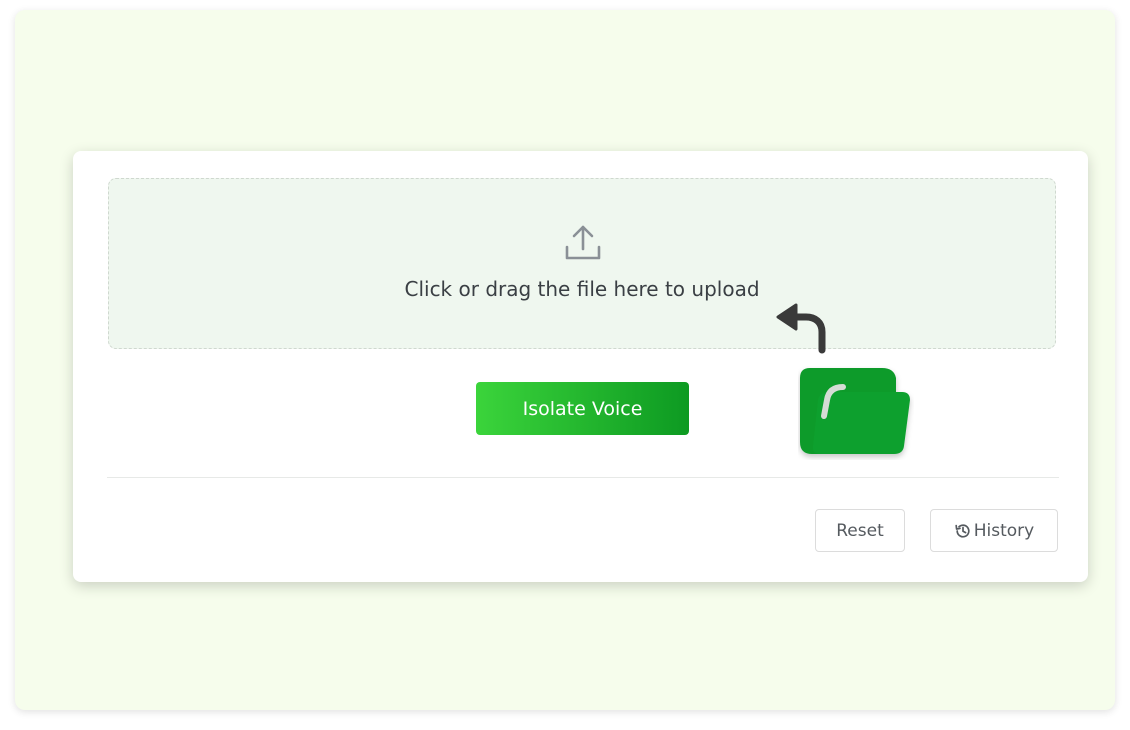  I want to click on history-button: History, so click(994, 530).